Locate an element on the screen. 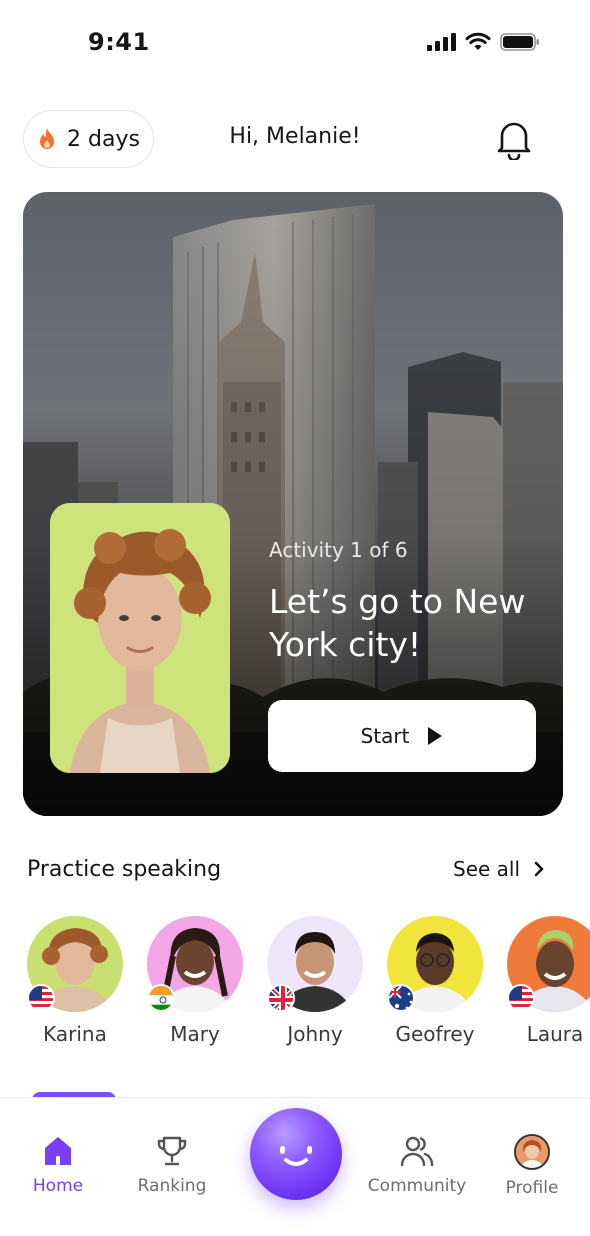 Image resolution: width=590 pixels, height=1236 pixels. speaker-list: Karina Mary Johny Geofrey Laura is located at coordinates (295, 986).